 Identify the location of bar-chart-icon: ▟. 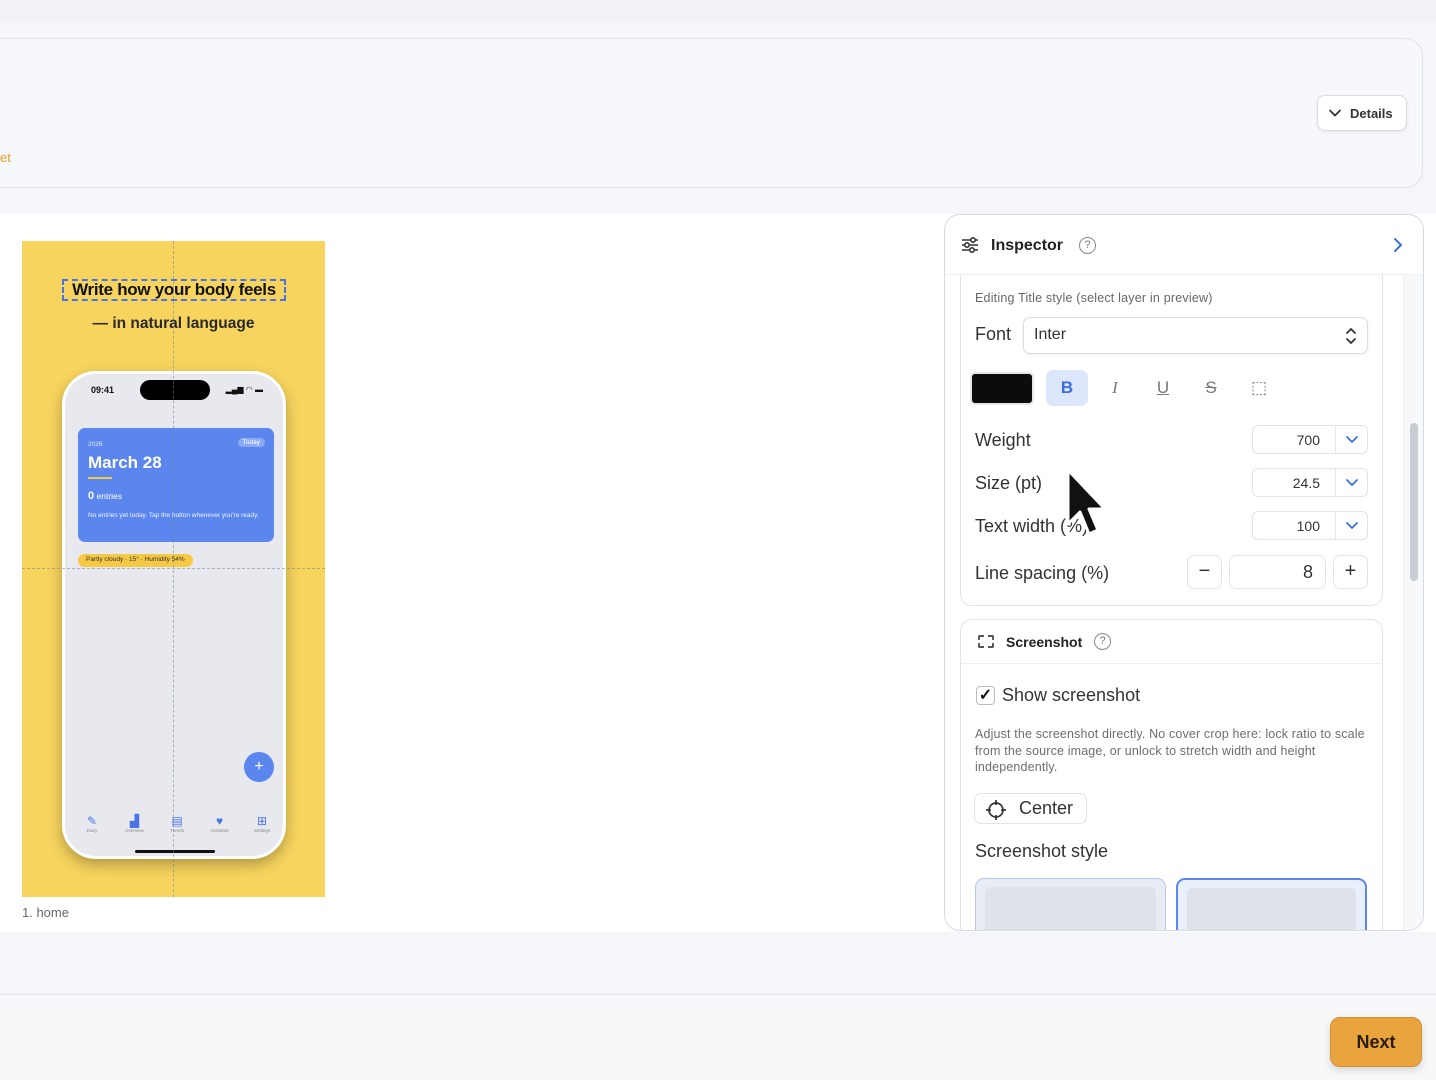
(134, 821).